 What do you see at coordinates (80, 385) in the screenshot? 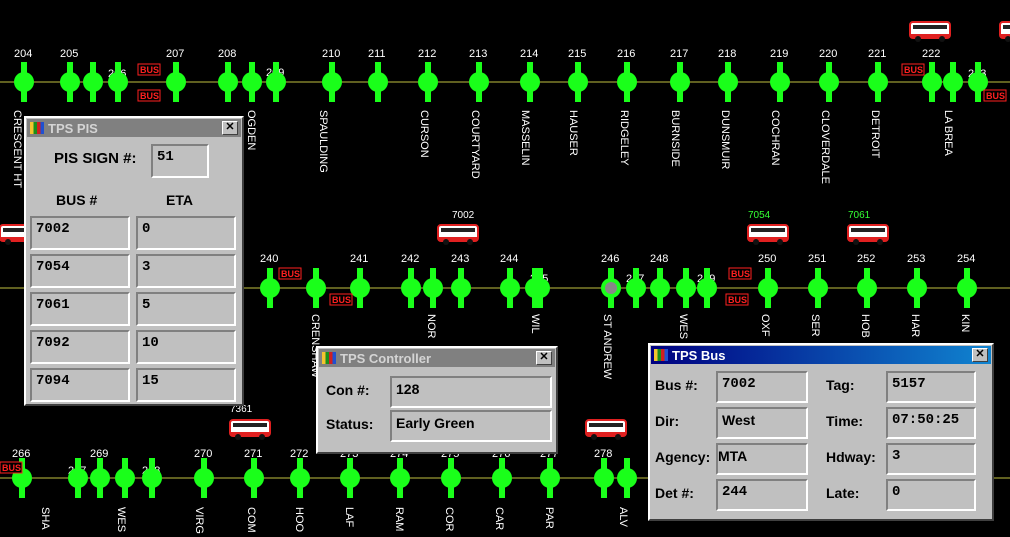
I see `pis-bus-cell: 7094` at bounding box center [80, 385].